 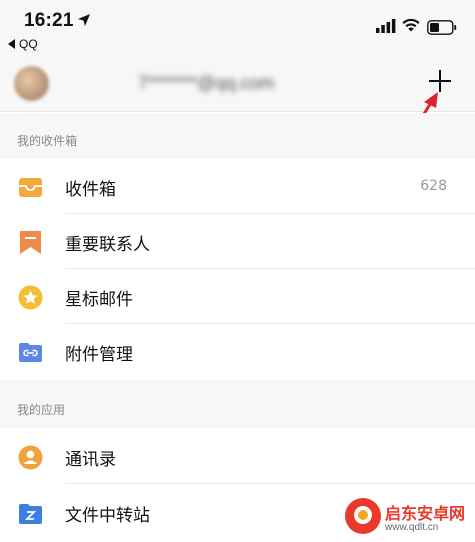 What do you see at coordinates (237, 296) in the screenshot?
I see `menu-item-starred: 星标邮件` at bounding box center [237, 296].